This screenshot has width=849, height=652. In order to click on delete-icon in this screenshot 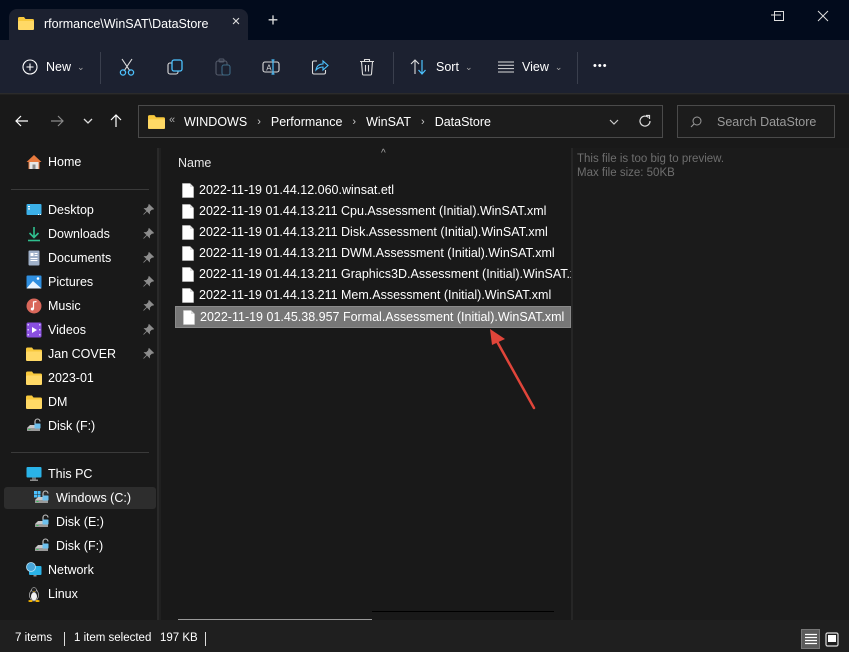, I will do `click(367, 67)`.